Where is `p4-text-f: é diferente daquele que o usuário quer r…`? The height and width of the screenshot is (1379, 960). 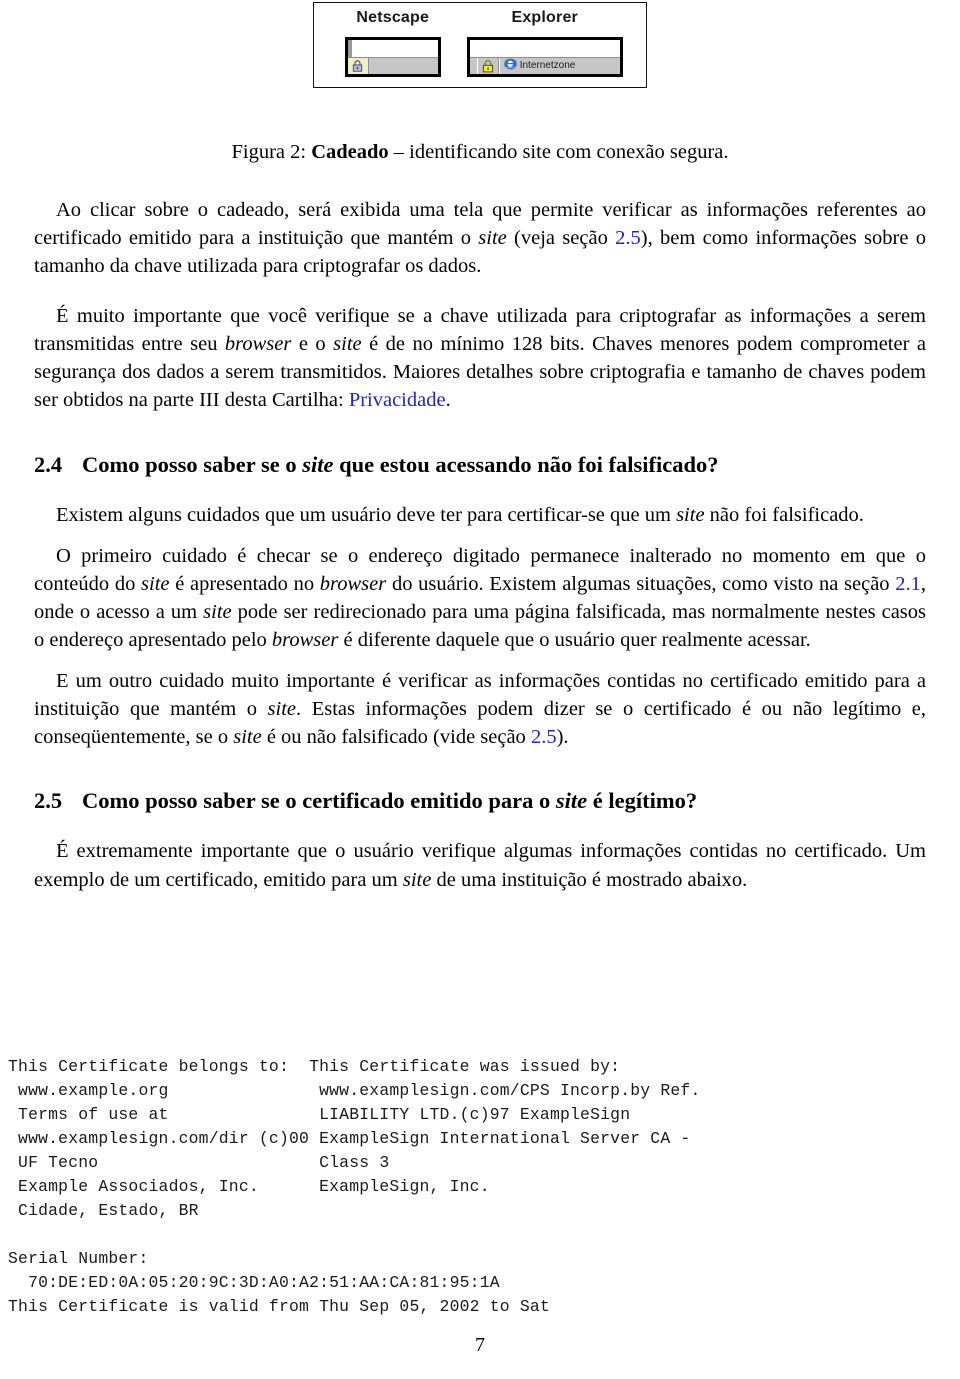 p4-text-f: é diferente daquele que o usuário quer r… is located at coordinates (574, 639).